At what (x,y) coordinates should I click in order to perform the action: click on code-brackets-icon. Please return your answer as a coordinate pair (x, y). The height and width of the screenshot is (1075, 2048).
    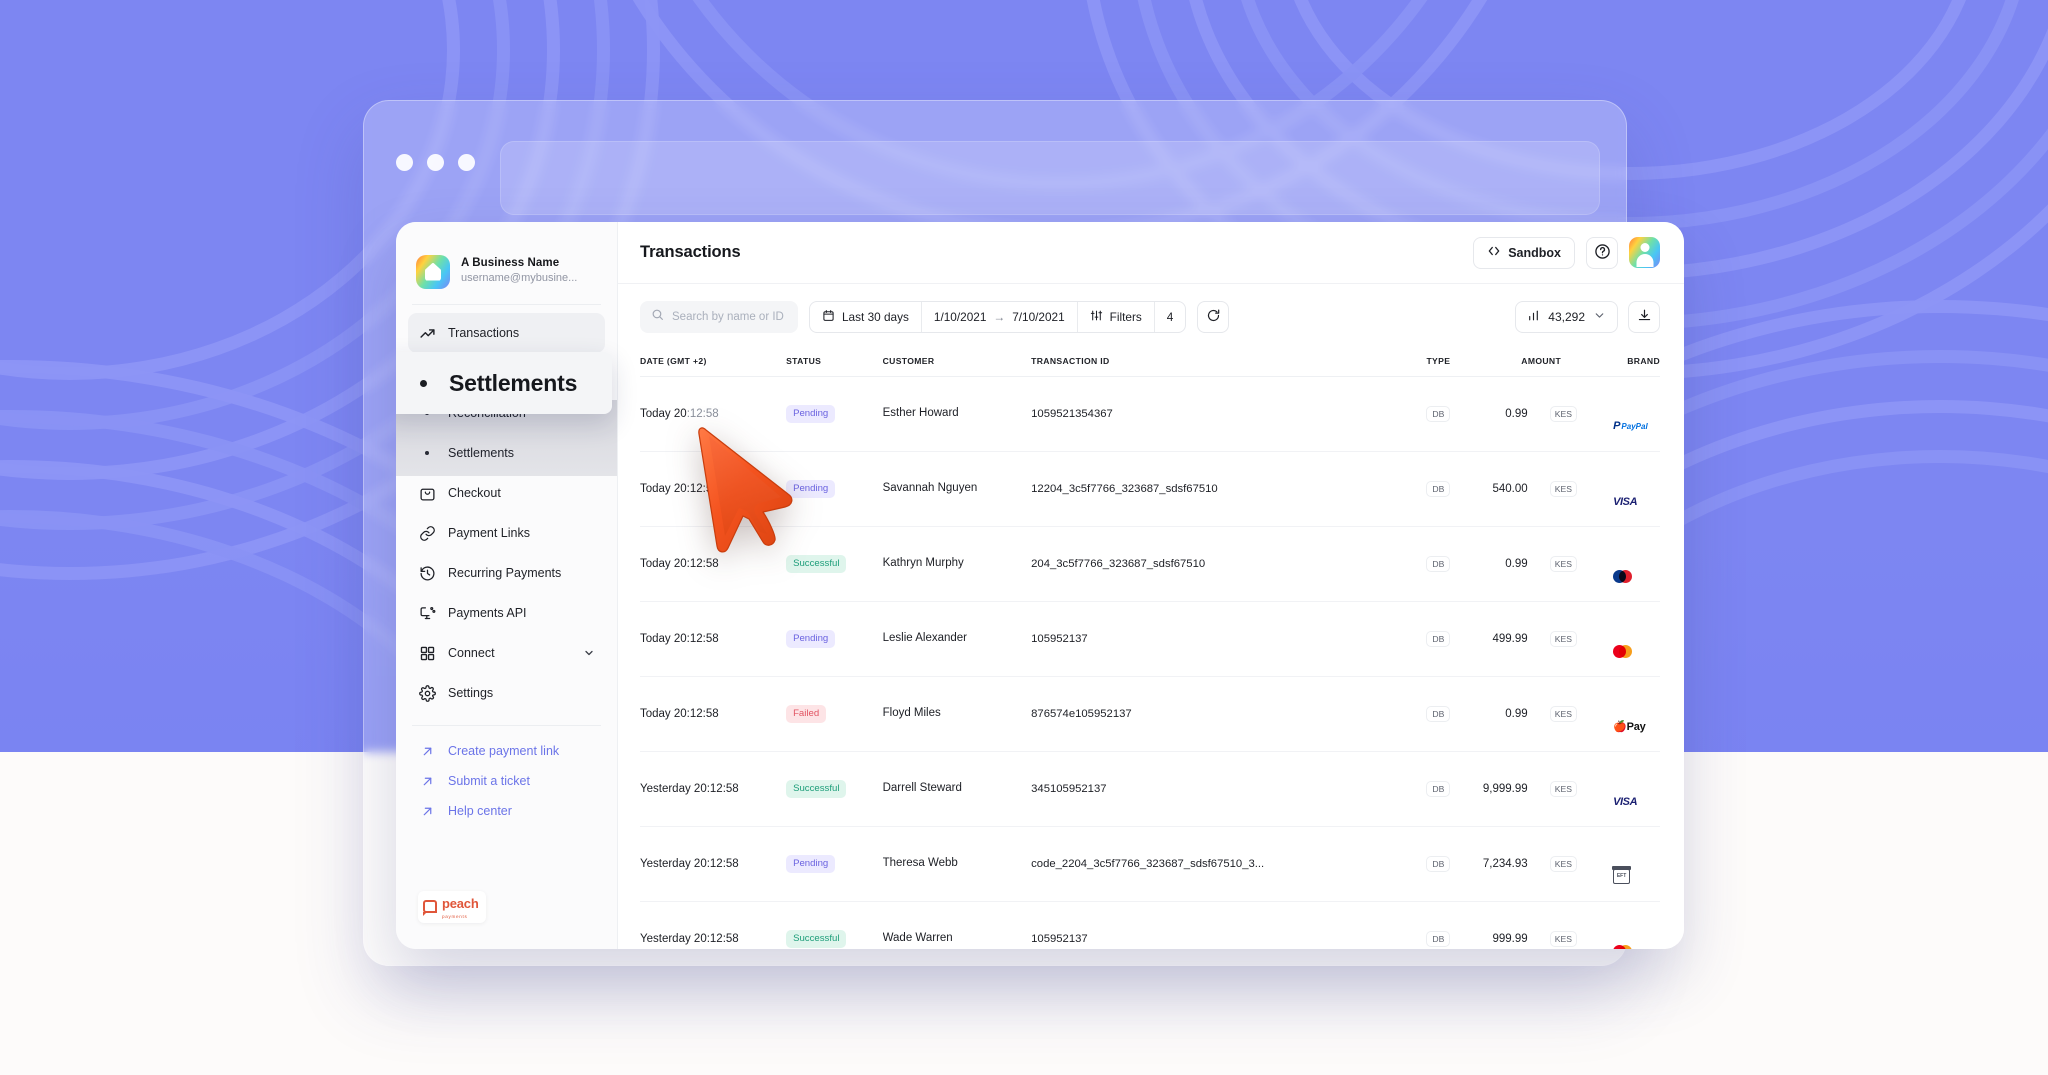
    Looking at the image, I should click on (1494, 252).